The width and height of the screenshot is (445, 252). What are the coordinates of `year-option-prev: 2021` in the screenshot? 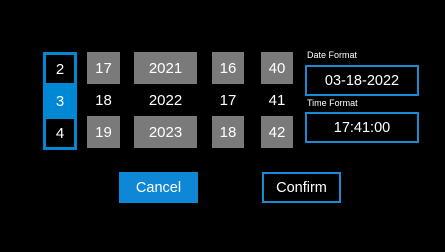 It's located at (165, 68).